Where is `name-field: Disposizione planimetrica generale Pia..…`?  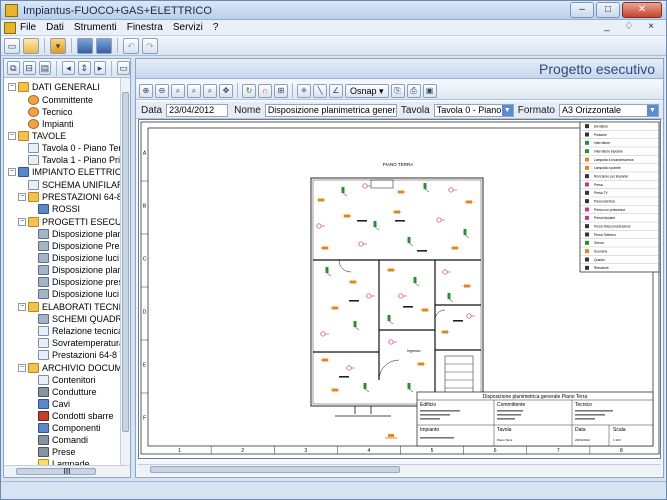
name-field: Disposizione planimetrica generale Pia..… is located at coordinates (330, 110).